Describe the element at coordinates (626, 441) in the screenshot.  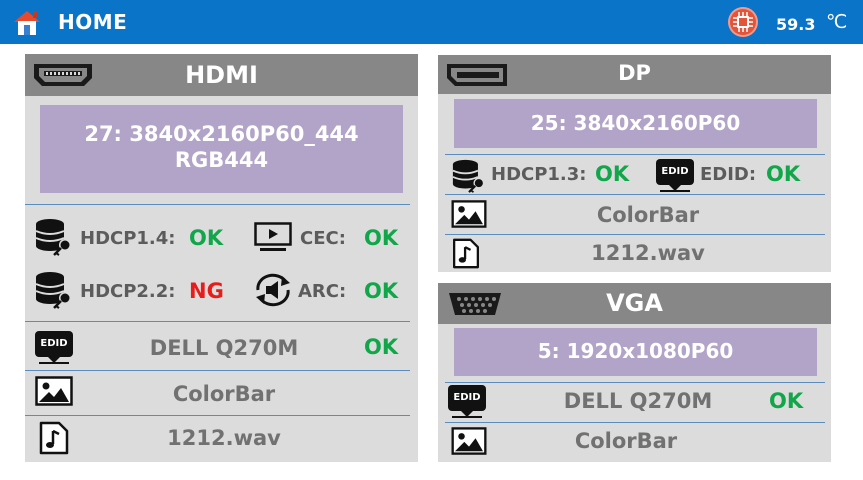
I see `vga-pattern-name: ColorBar` at that location.